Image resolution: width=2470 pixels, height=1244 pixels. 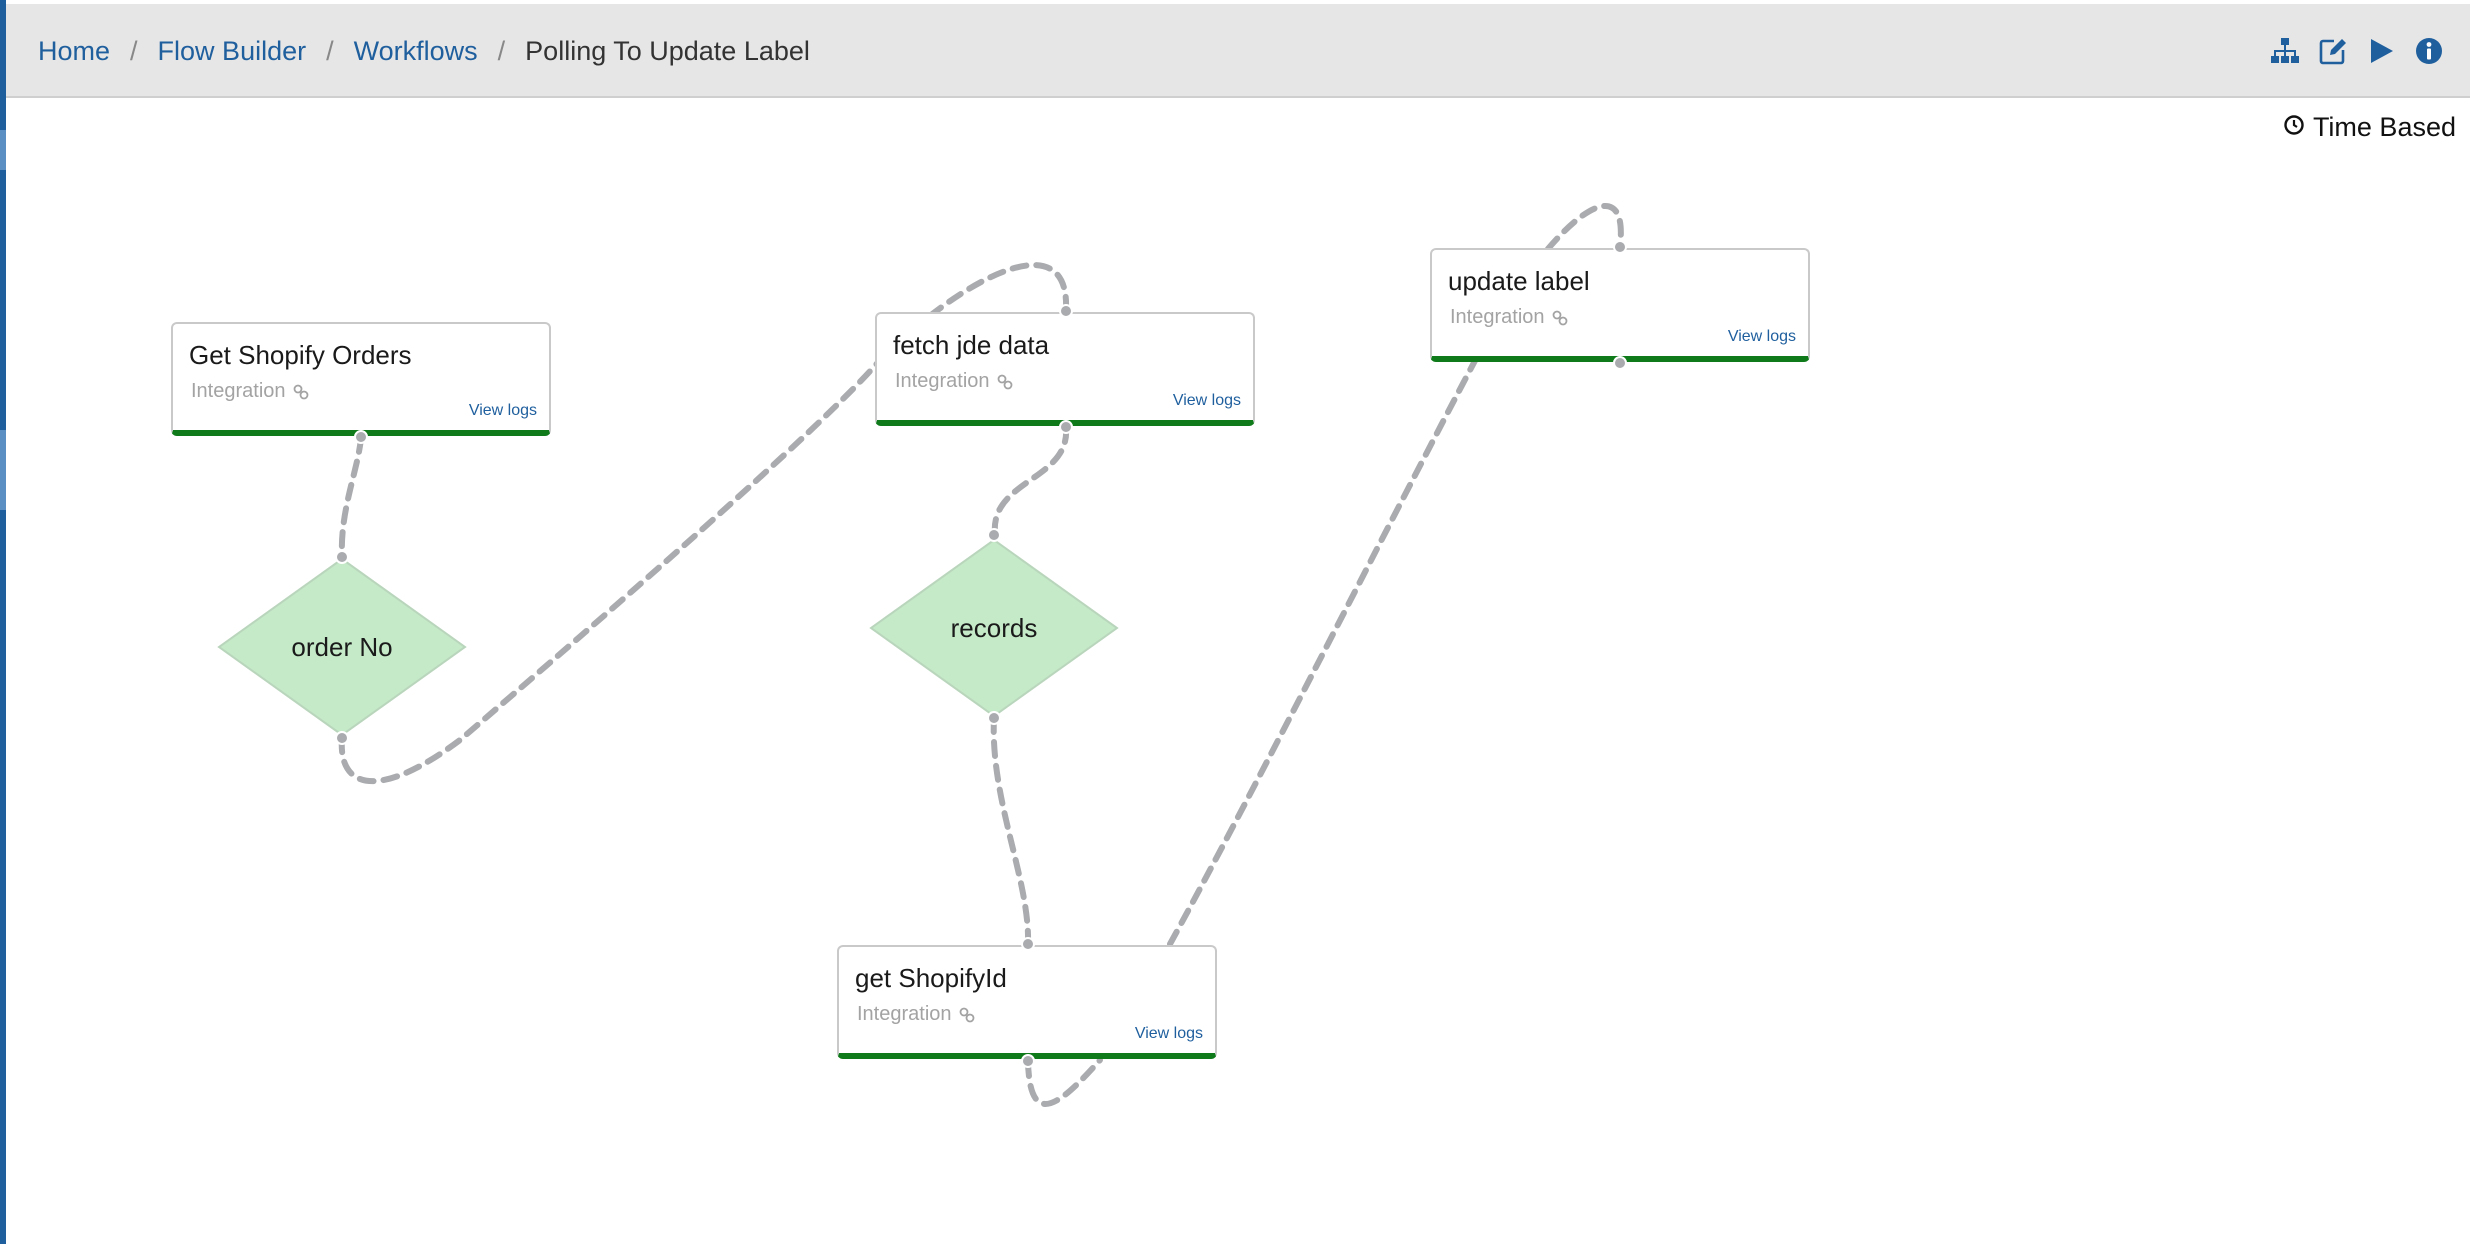 What do you see at coordinates (667, 50) in the screenshot?
I see `page-title: Polling To Update Label` at bounding box center [667, 50].